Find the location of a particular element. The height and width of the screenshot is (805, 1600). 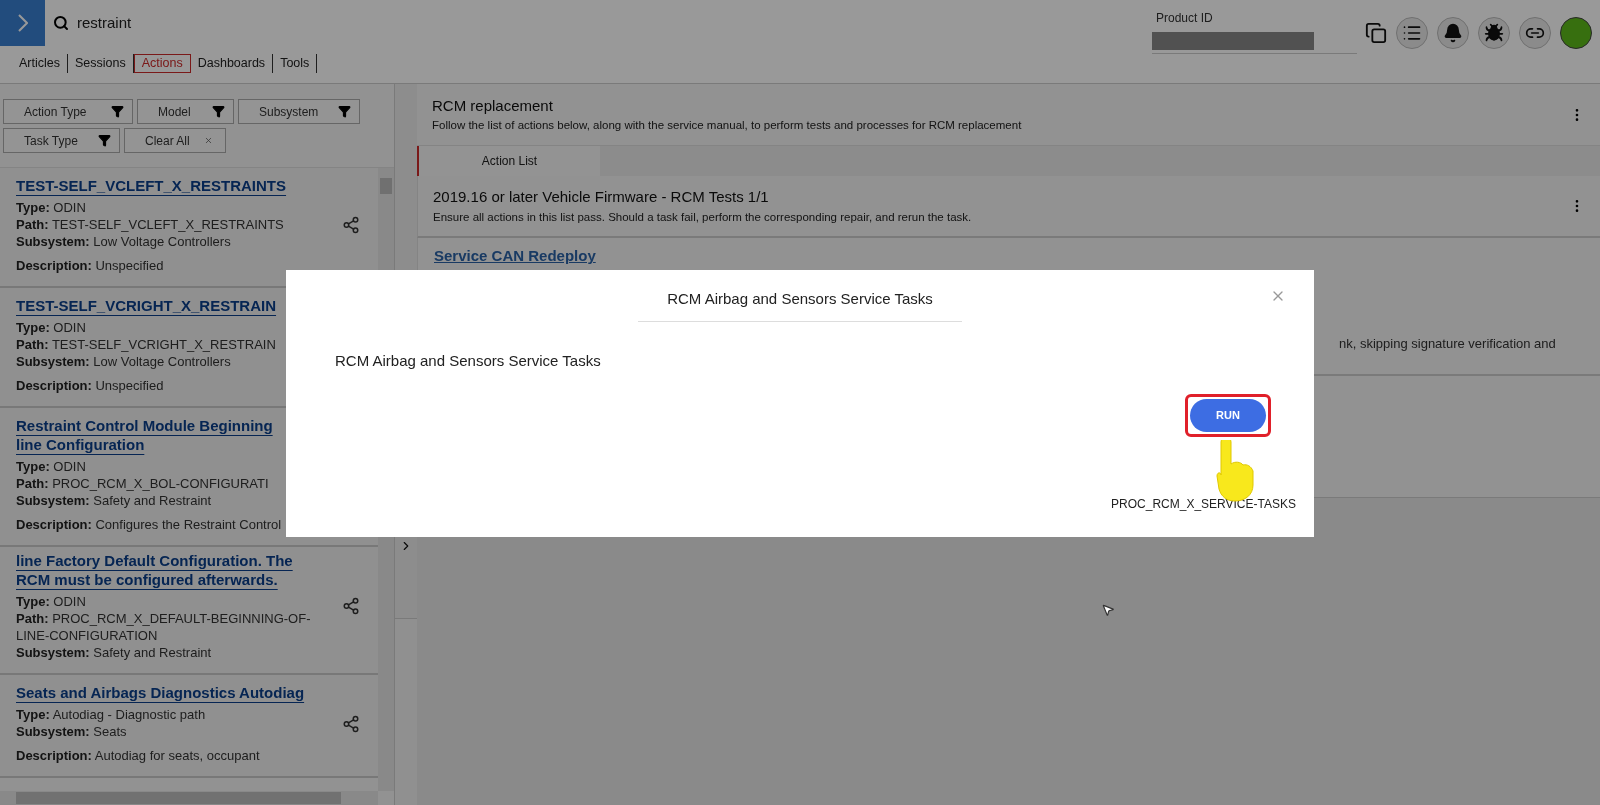

nav-tab: Sessions is located at coordinates (101, 63).